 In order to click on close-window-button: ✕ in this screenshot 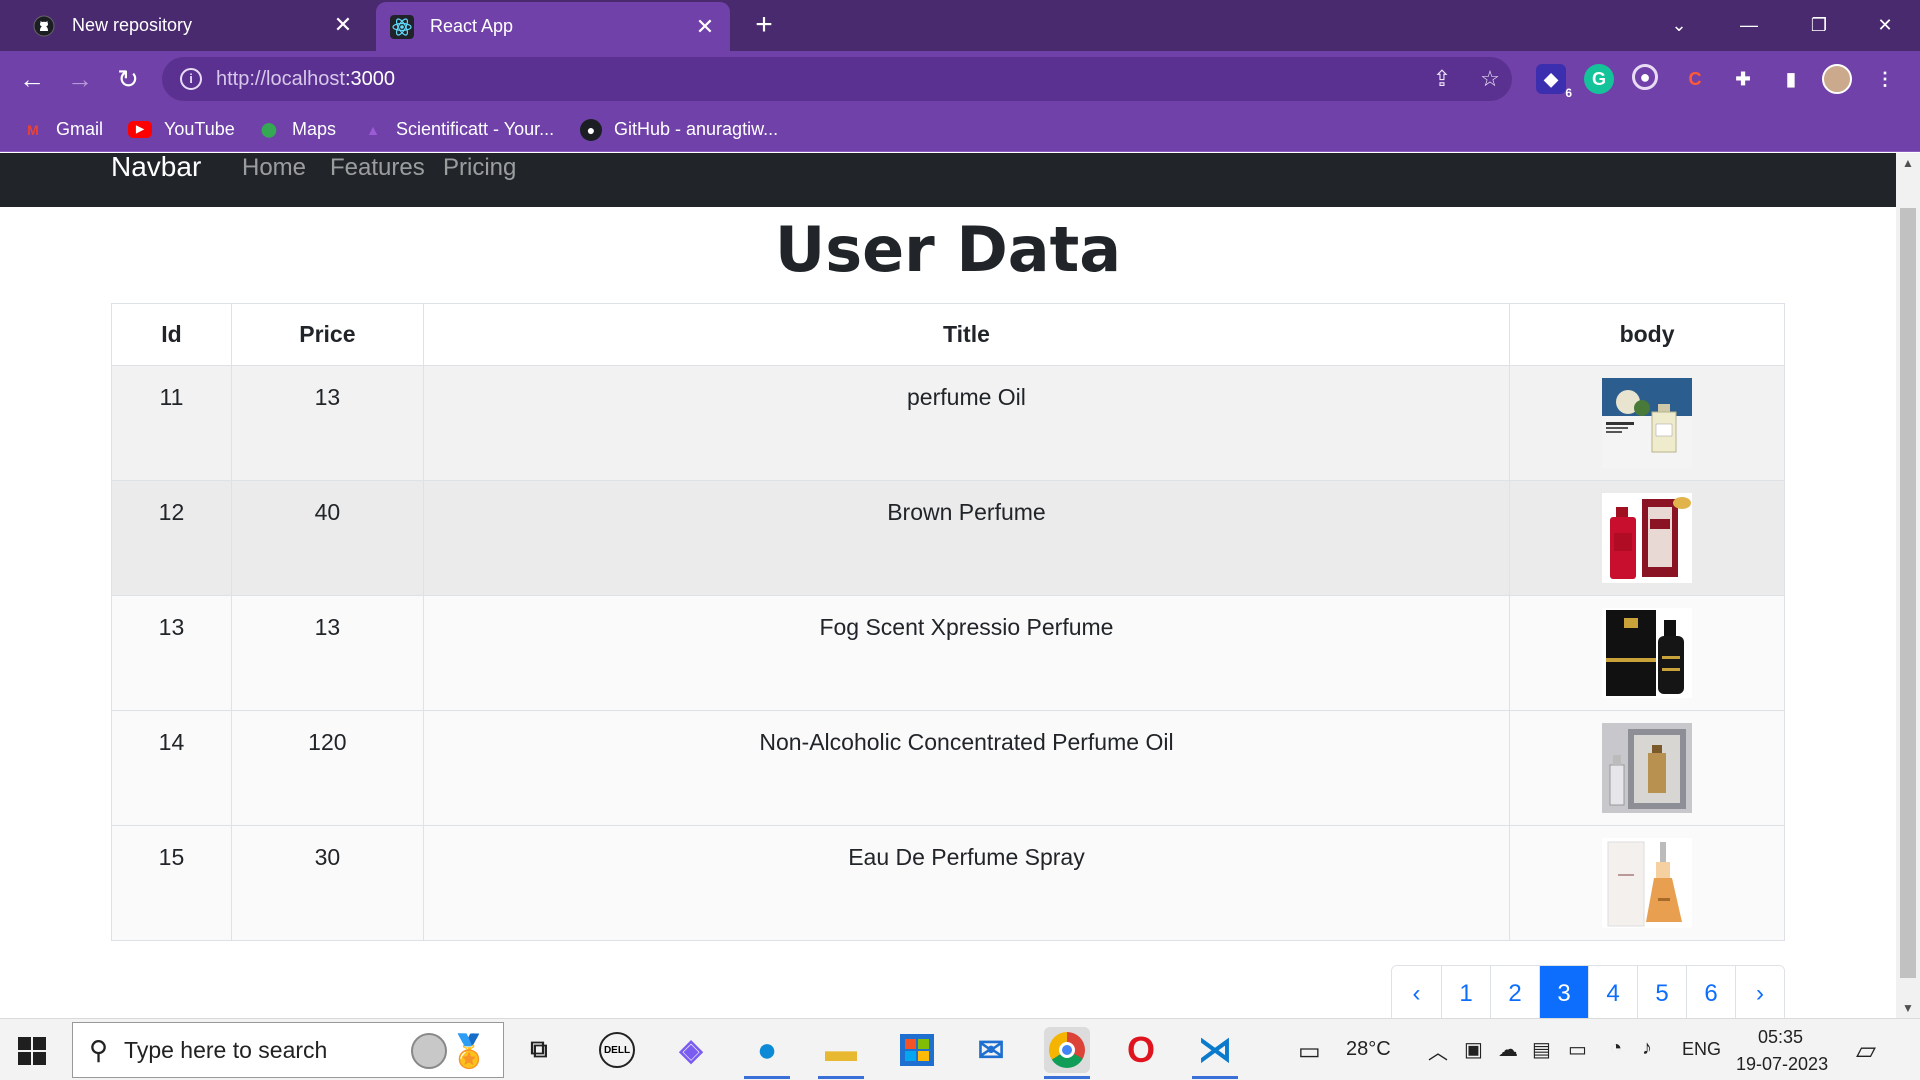, I will do `click(1885, 25)`.